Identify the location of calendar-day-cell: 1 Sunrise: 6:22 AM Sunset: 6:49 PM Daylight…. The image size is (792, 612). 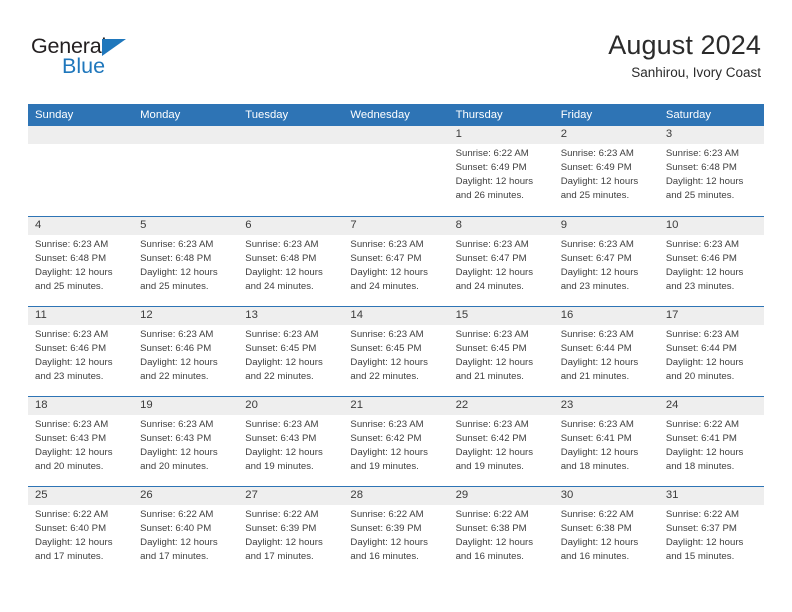
(501, 171).